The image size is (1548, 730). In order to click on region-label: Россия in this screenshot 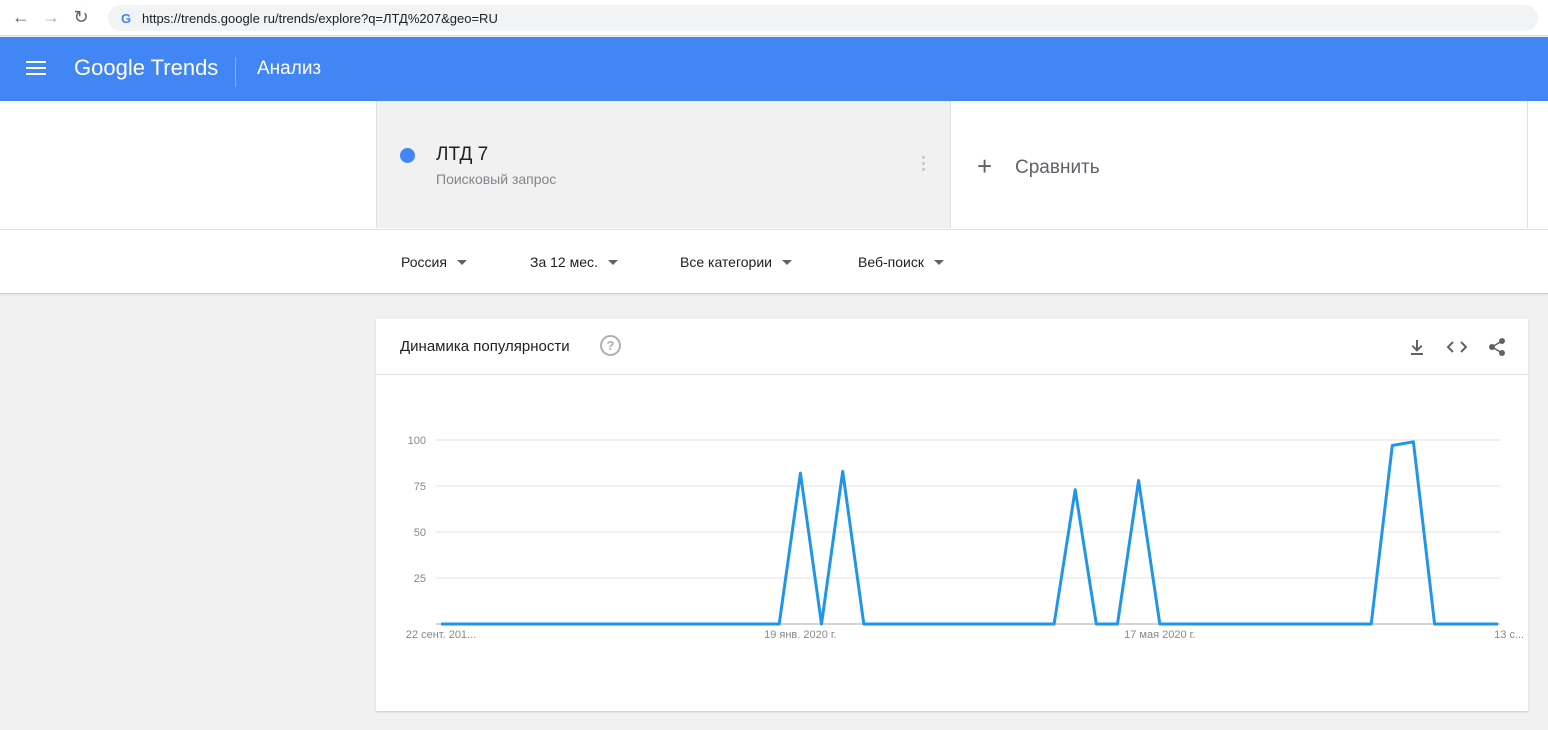, I will do `click(424, 262)`.